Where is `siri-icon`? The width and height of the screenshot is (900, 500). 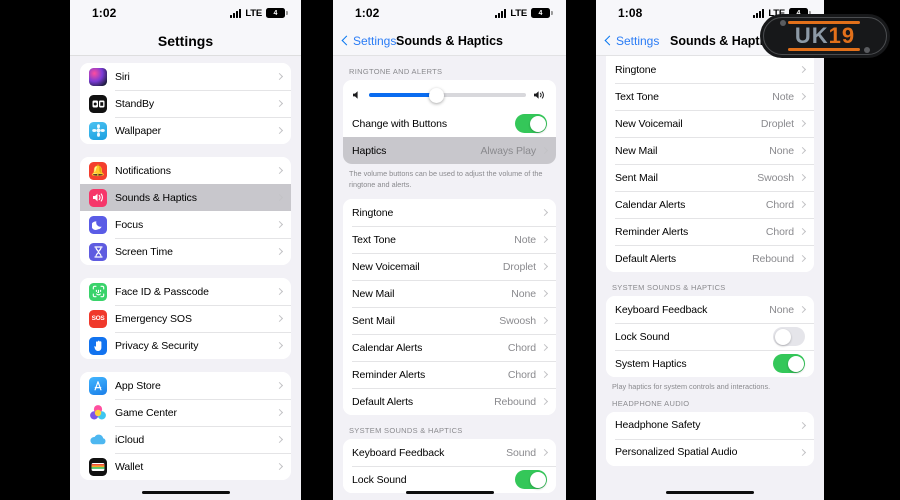
siri-icon is located at coordinates (98, 76).